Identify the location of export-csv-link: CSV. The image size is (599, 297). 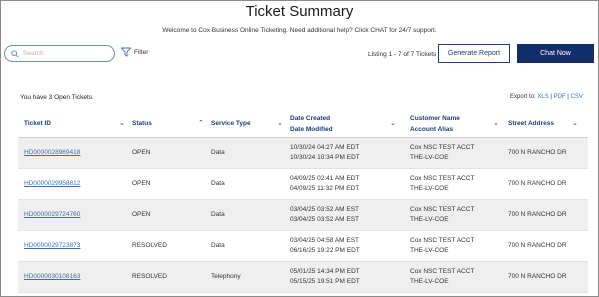
(577, 97).